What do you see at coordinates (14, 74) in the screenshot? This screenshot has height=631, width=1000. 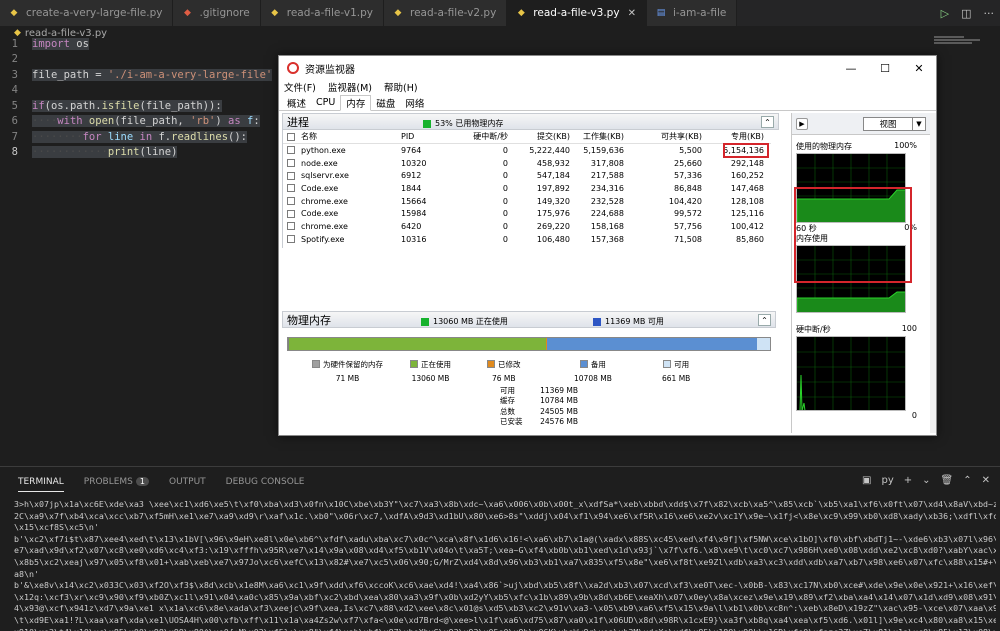 I see `line-number: 3` at bounding box center [14, 74].